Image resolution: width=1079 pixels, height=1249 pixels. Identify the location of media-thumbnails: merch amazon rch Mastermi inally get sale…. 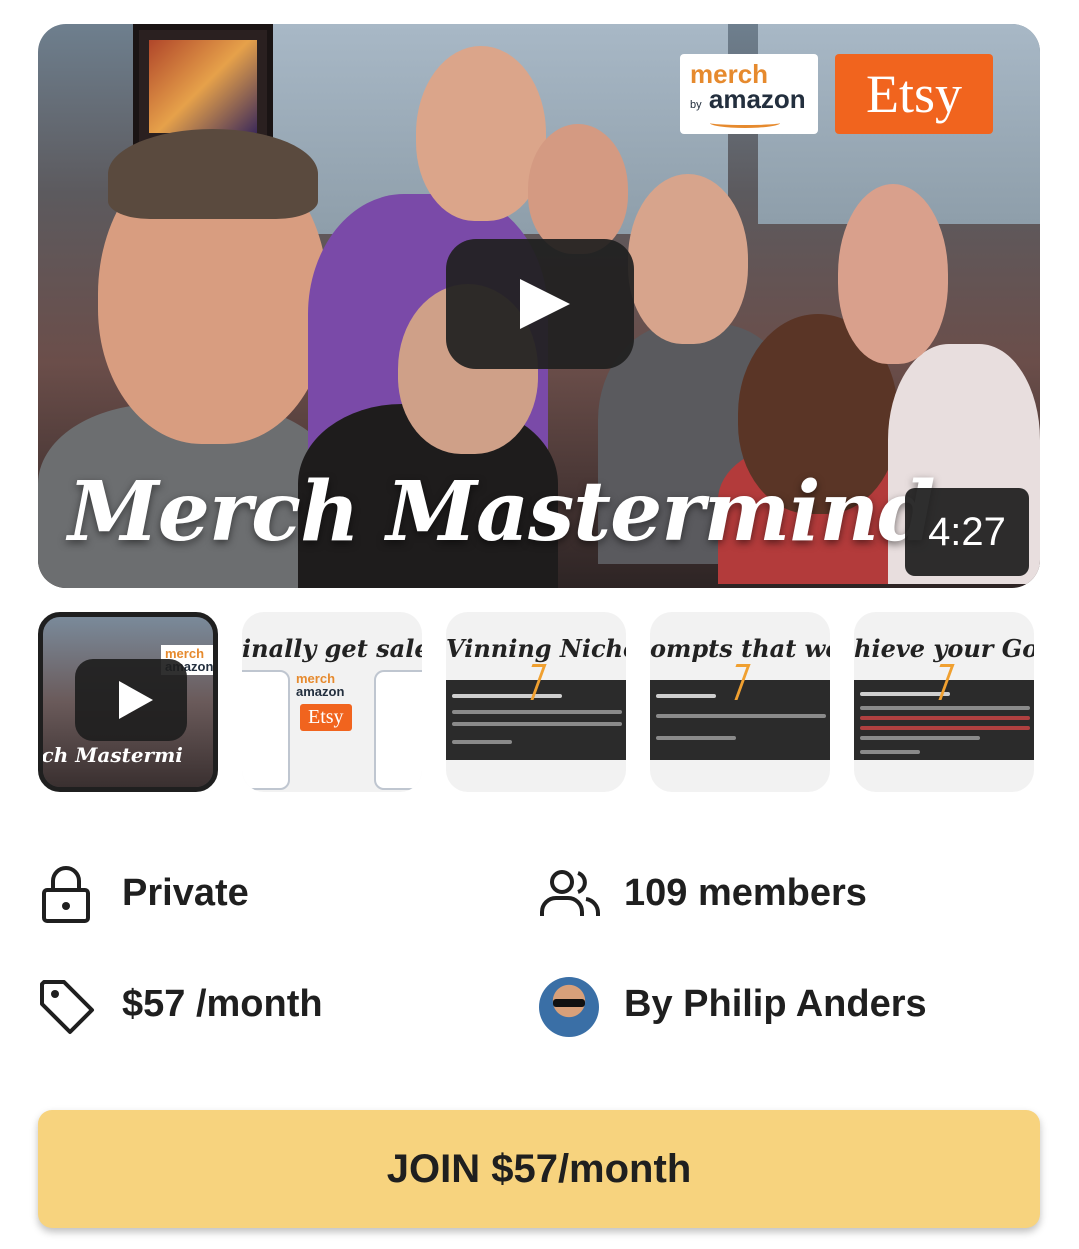
(539, 702).